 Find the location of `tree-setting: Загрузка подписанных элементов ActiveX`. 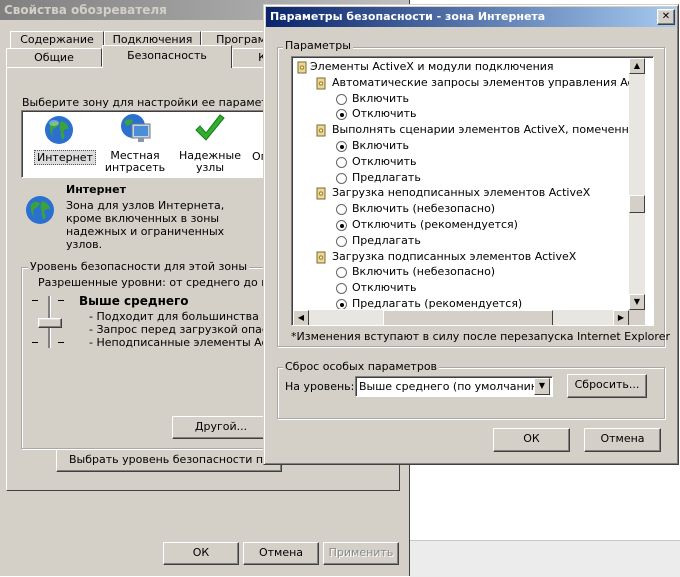

tree-setting: Загрузка подписанных элементов ActiveX is located at coordinates (460, 258).